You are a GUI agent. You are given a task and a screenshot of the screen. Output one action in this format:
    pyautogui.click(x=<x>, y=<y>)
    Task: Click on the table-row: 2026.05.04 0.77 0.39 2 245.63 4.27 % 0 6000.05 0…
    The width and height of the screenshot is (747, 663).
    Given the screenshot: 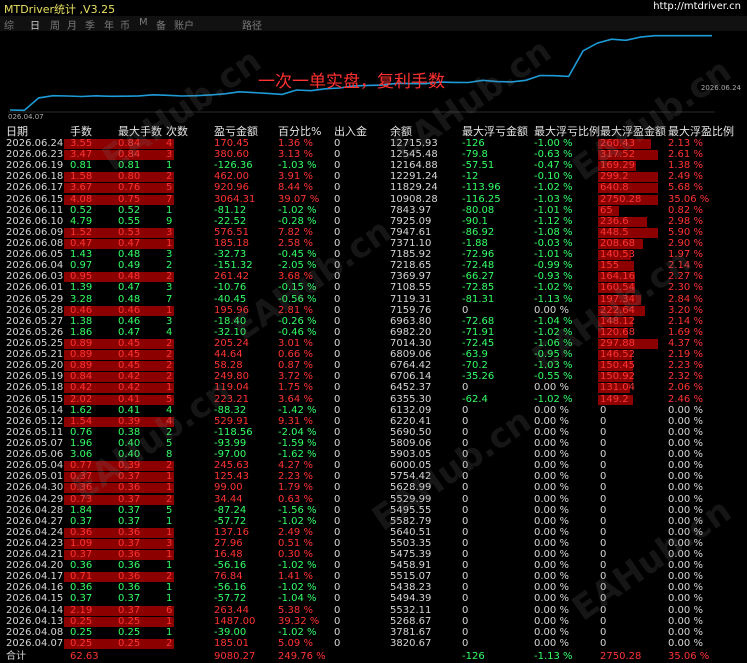 What is the action you would take?
    pyautogui.click(x=373, y=466)
    